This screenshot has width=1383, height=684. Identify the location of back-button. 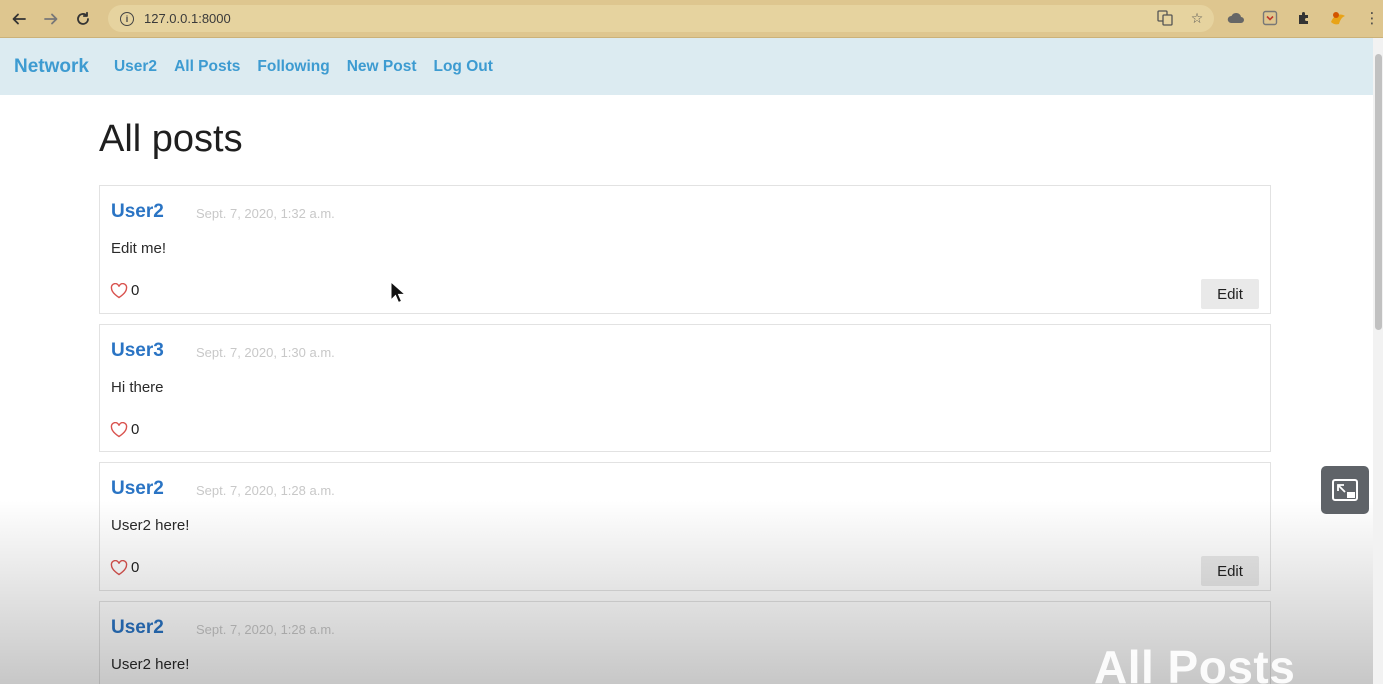
(19, 19).